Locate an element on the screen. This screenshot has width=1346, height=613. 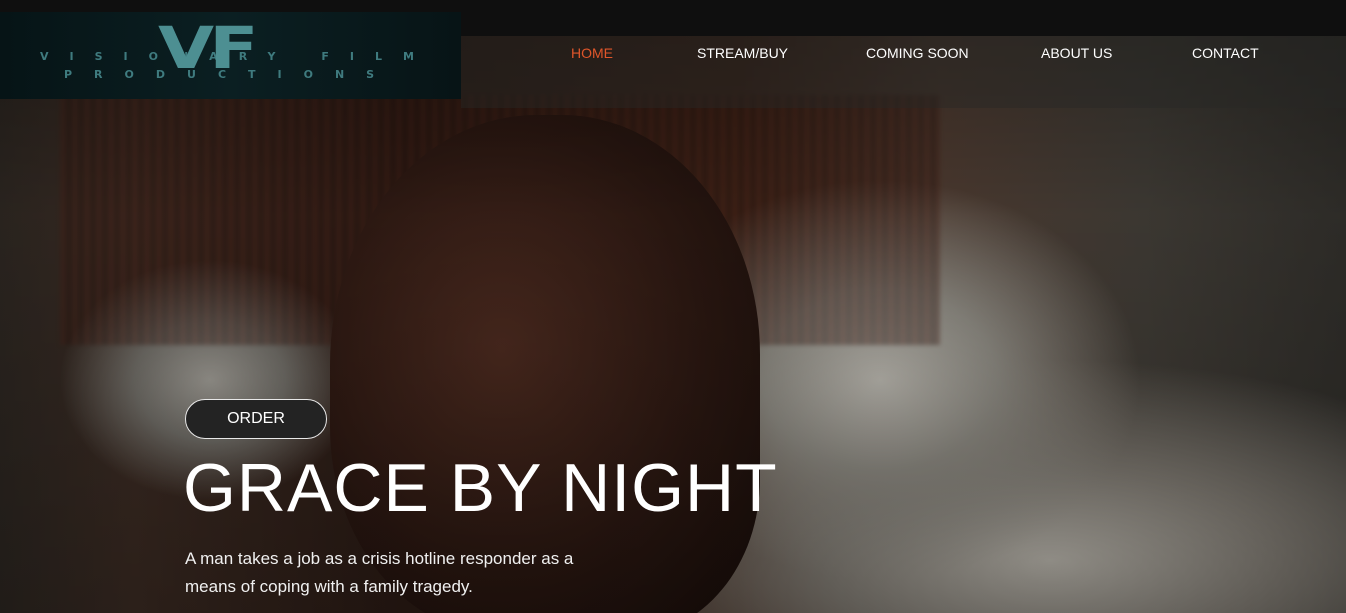
nav-coming-soon: COMING SOON is located at coordinates (917, 53).